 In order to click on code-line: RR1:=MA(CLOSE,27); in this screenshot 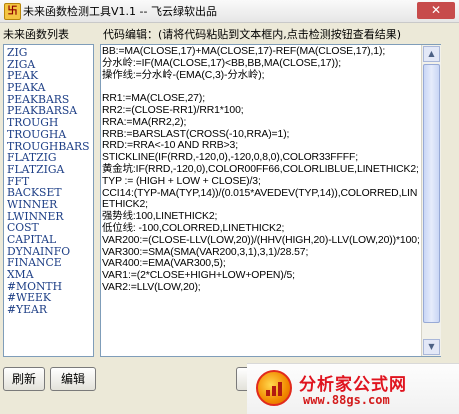, I will do `click(154, 99)`.